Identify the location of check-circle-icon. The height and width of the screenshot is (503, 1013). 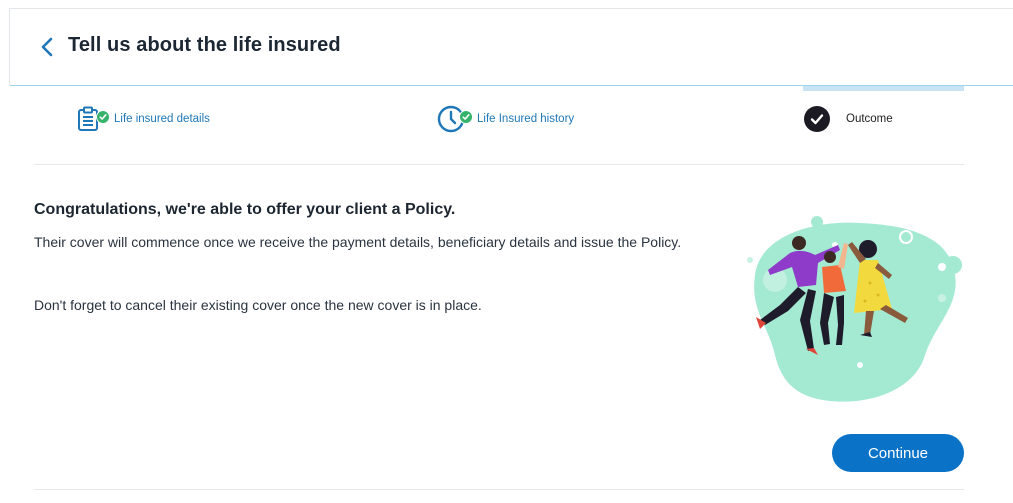
(817, 119).